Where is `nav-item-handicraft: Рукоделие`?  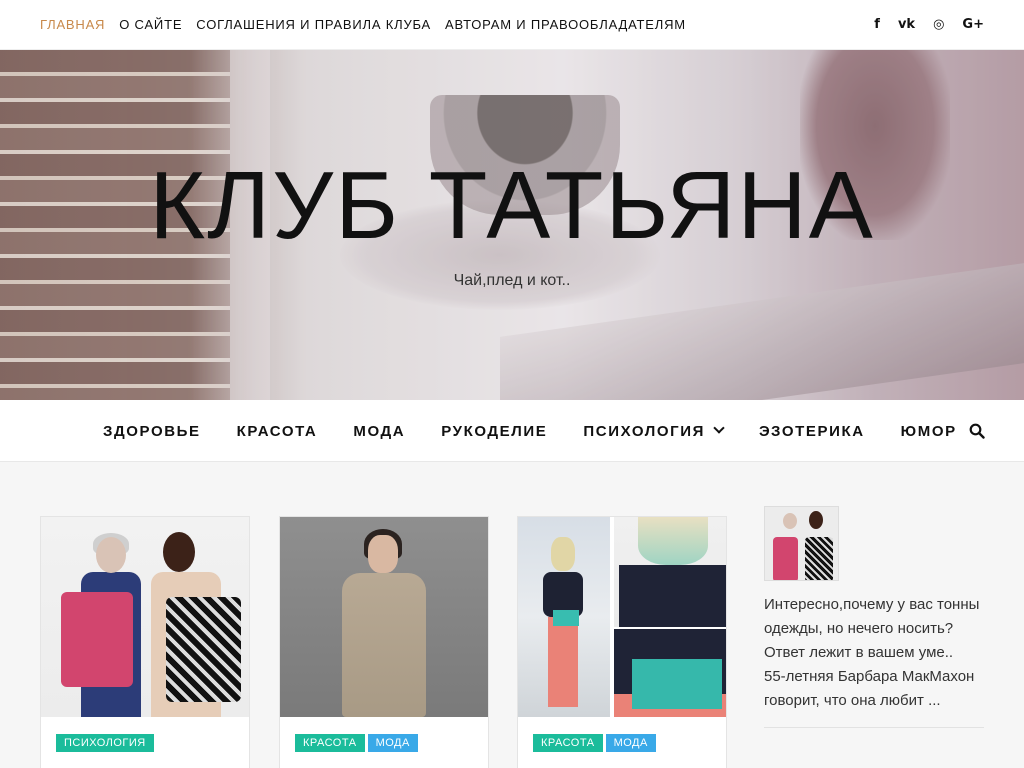
nav-item-handicraft: Рукоделие is located at coordinates (494, 431).